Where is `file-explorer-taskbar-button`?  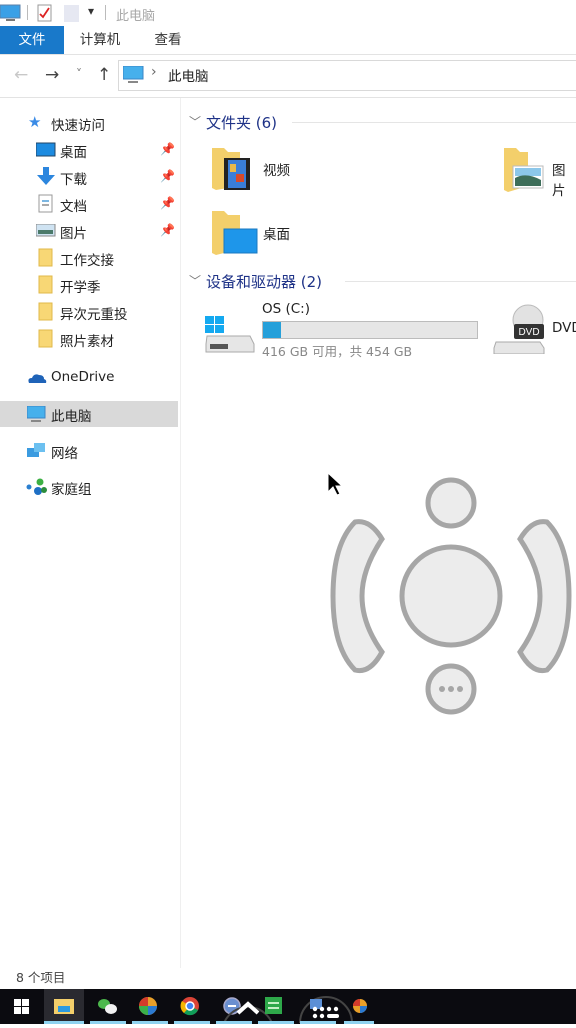
file-explorer-taskbar-button is located at coordinates (64, 1006).